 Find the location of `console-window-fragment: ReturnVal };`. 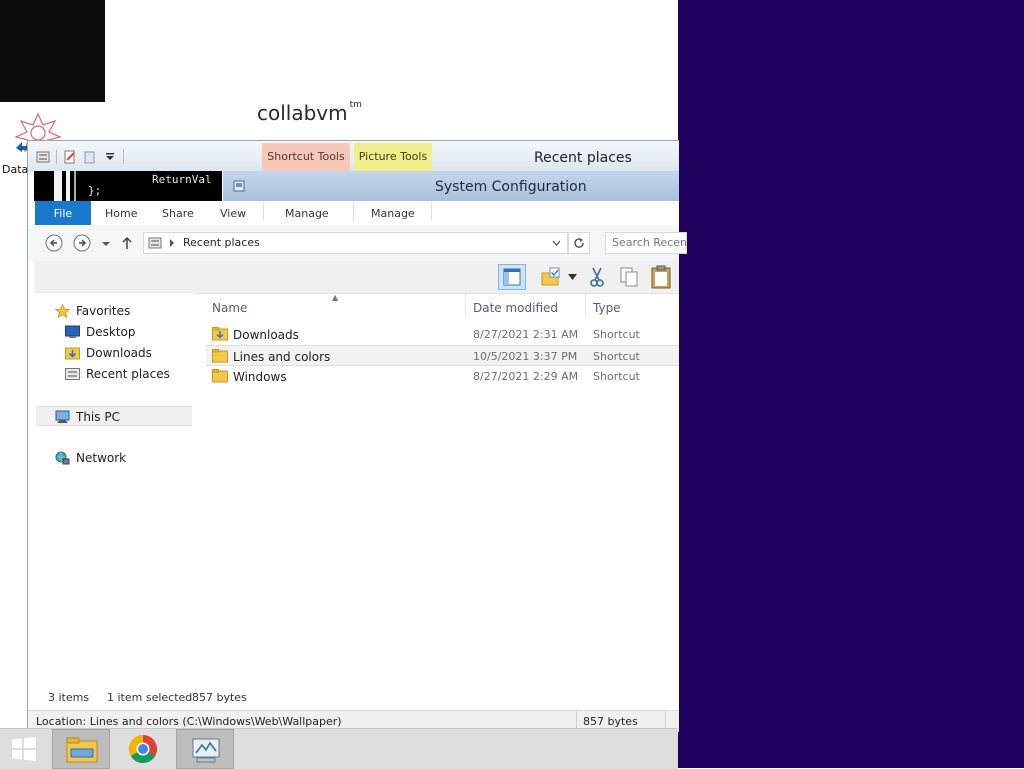

console-window-fragment: ReturnVal }; is located at coordinates (128, 186).